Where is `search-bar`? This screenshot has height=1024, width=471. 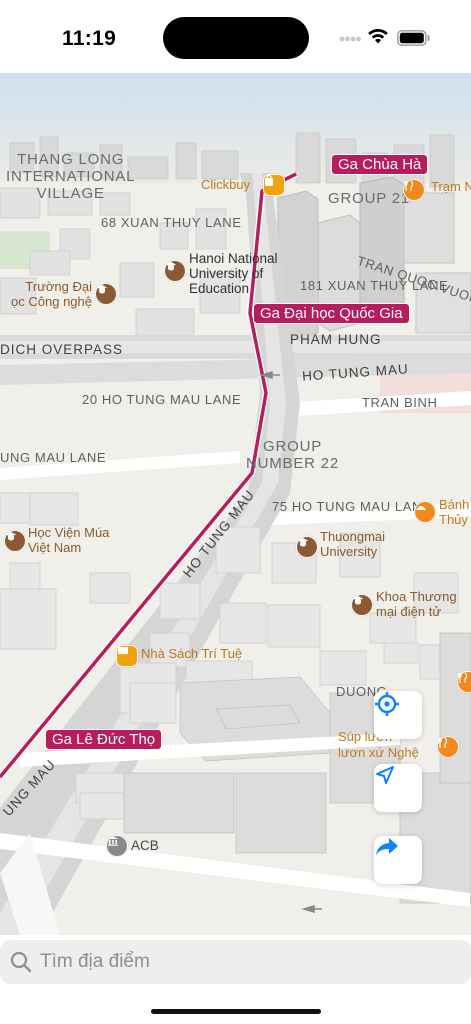 search-bar is located at coordinates (235, 962).